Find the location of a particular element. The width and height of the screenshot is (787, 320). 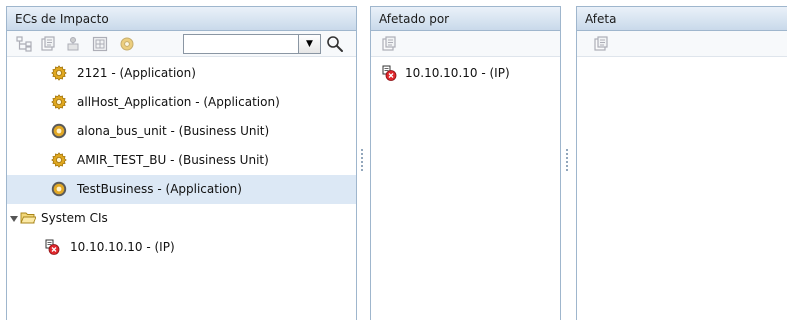

impact-panel-title: ECs de Impacto is located at coordinates (181, 19).